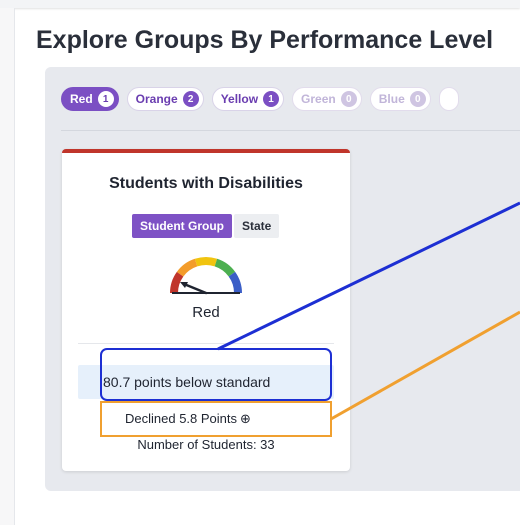 Image resolution: width=520 pixels, height=525 pixels. What do you see at coordinates (290, 130) in the screenshot?
I see `filter-divider` at bounding box center [290, 130].